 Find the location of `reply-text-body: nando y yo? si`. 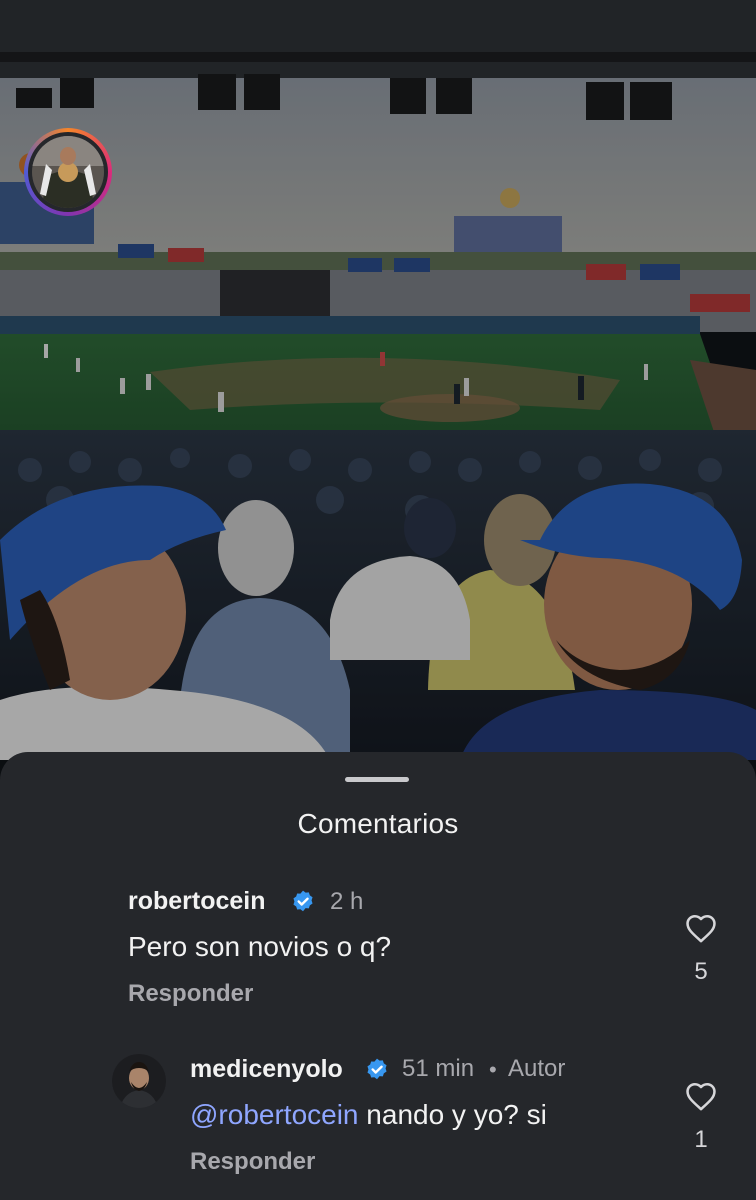

reply-text-body: nando y yo? si is located at coordinates (452, 1114).